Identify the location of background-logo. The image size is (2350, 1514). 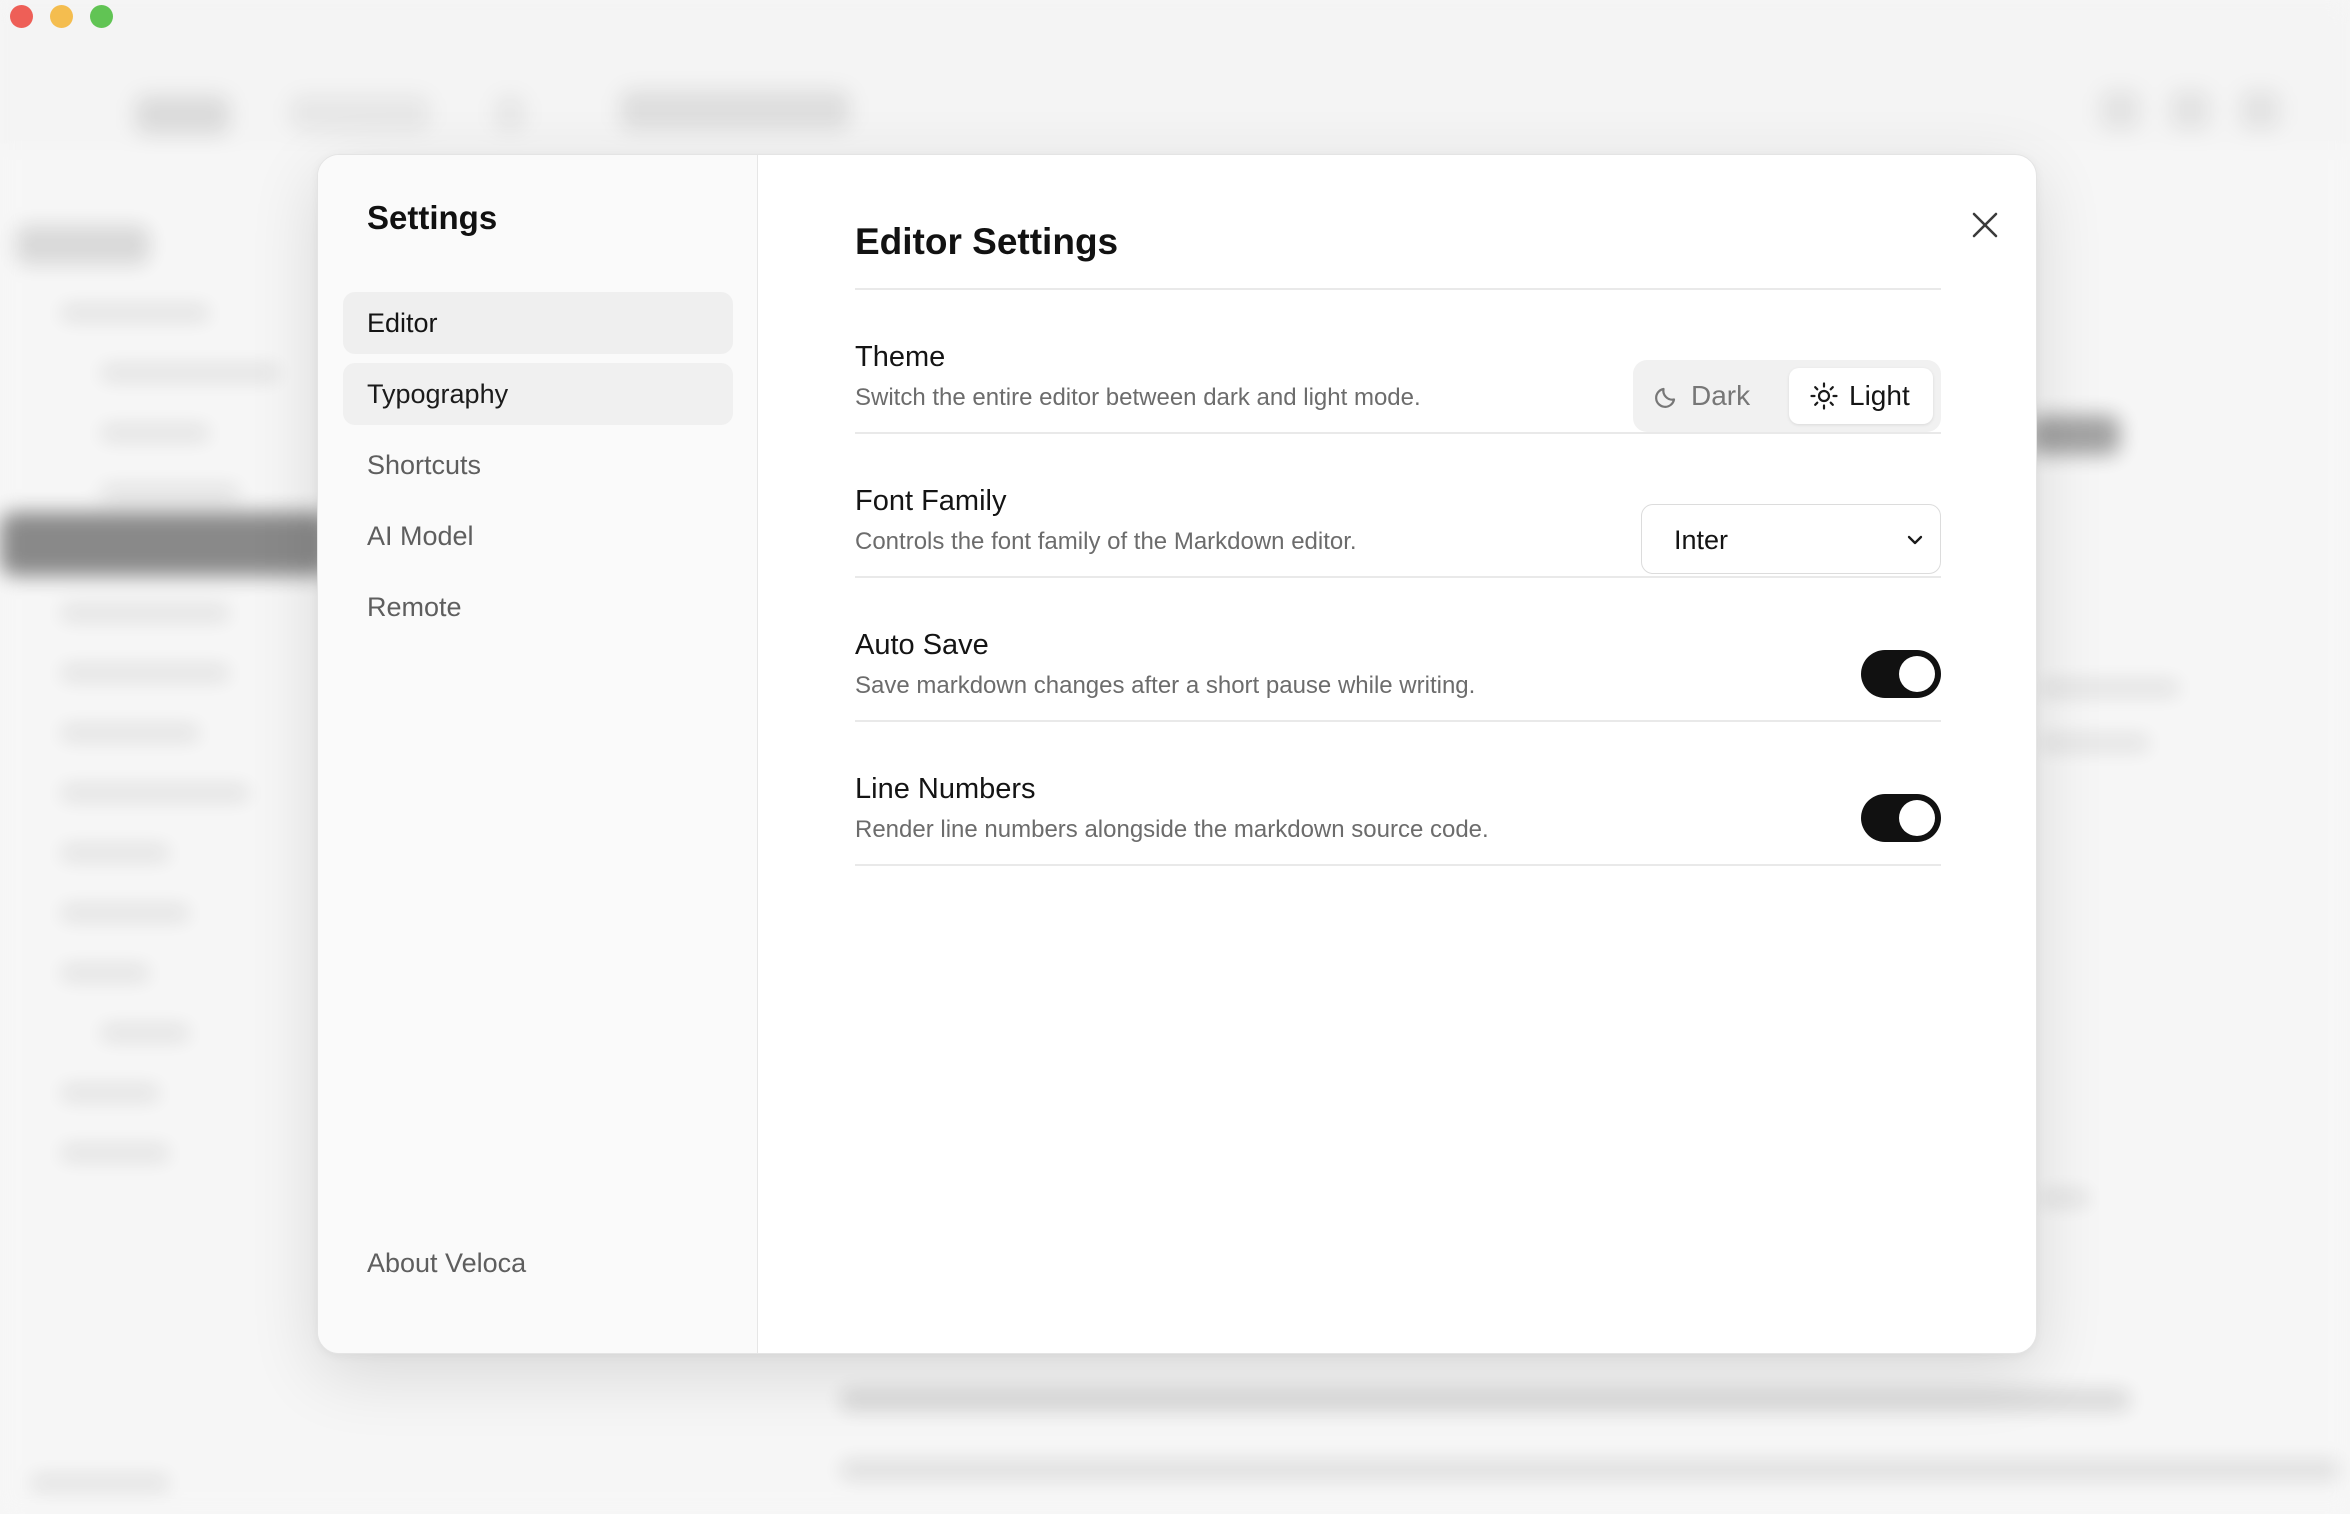
(182, 115).